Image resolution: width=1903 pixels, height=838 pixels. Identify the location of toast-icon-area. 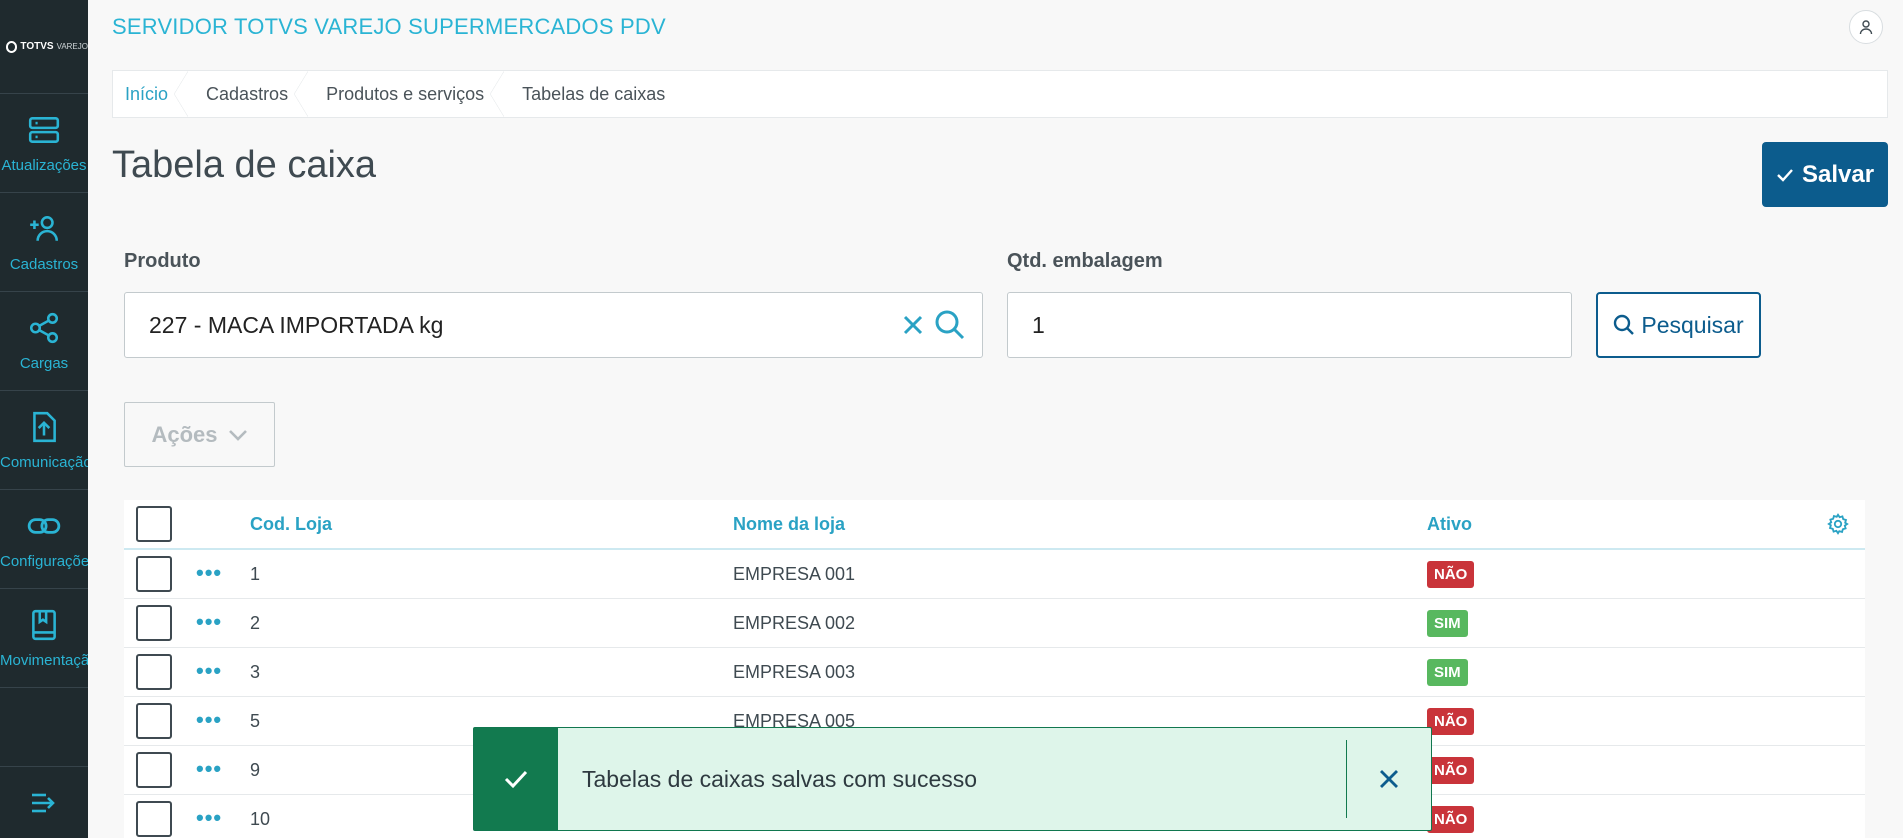
(516, 779).